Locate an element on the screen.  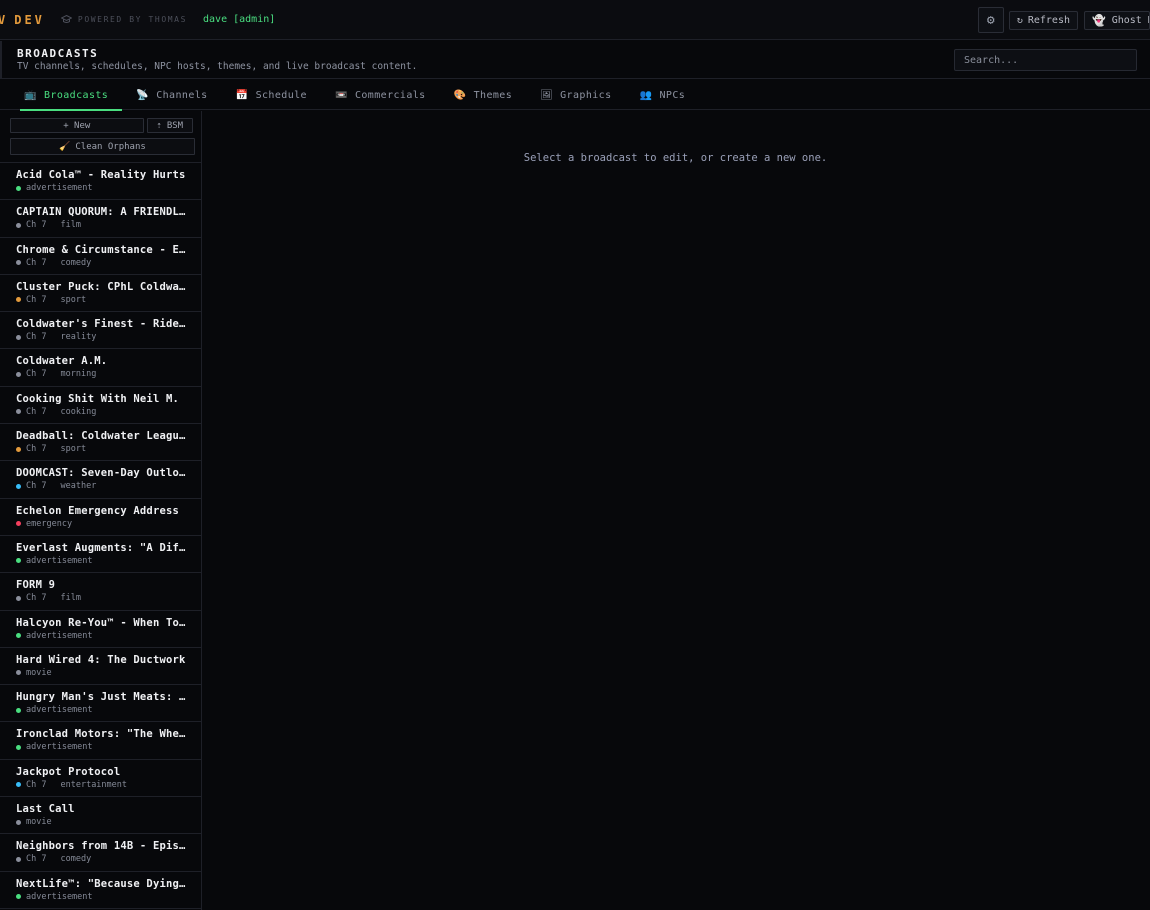
clean-orphans-button: 🧹 Clean Orphans is located at coordinates (102, 146).